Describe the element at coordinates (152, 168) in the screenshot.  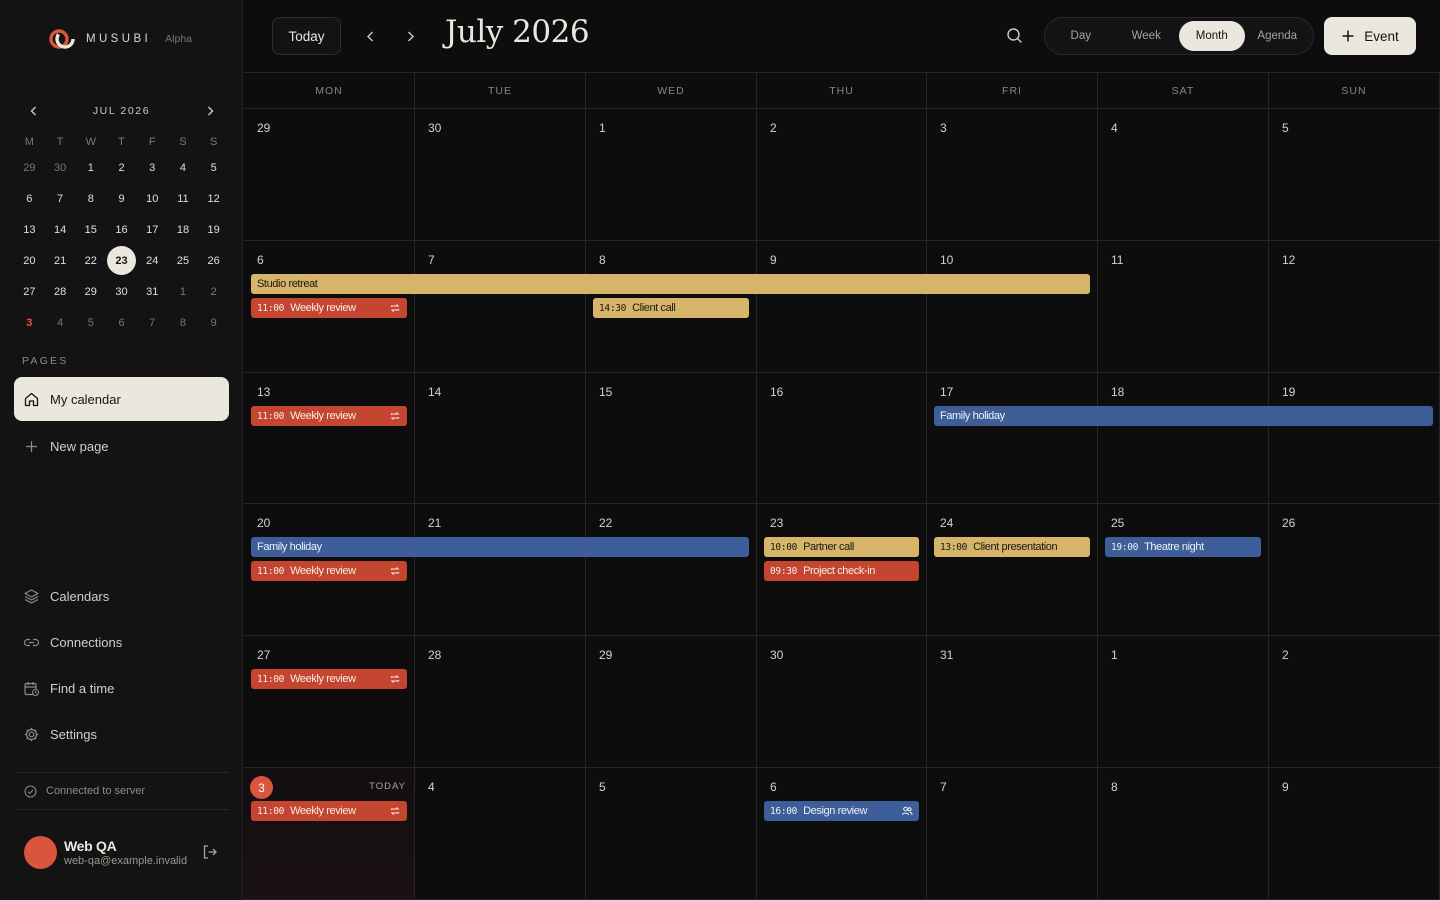
I see `mini-day: 3` at that location.